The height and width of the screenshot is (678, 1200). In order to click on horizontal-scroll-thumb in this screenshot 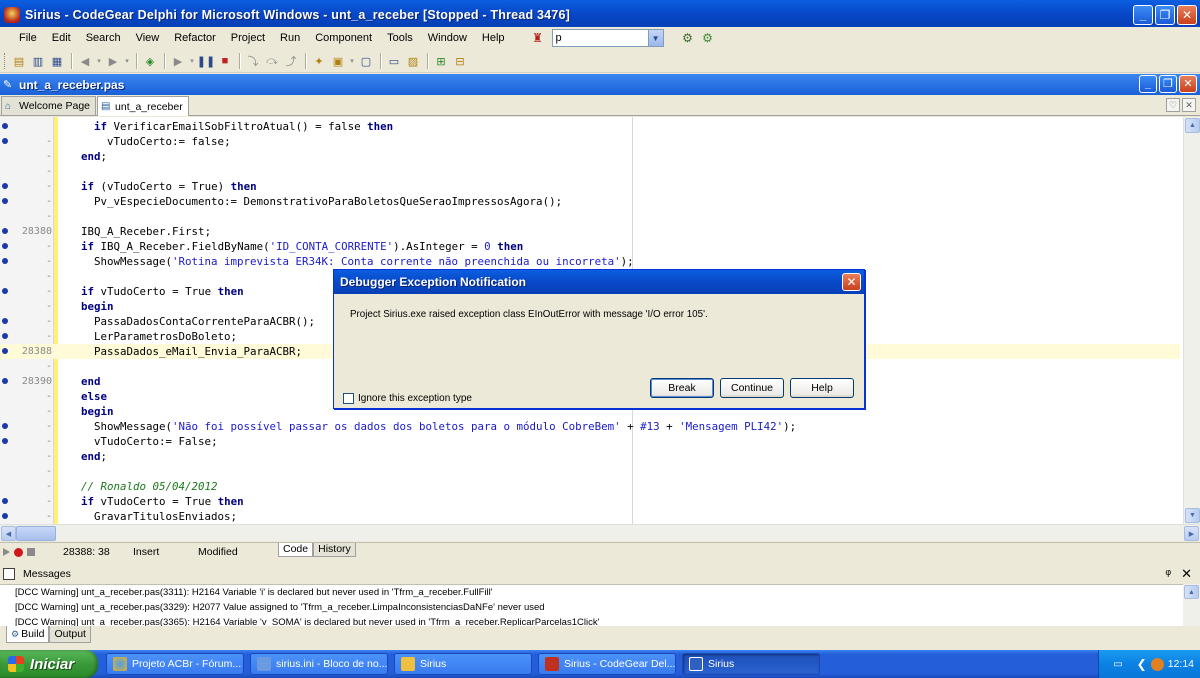, I will do `click(36, 533)`.